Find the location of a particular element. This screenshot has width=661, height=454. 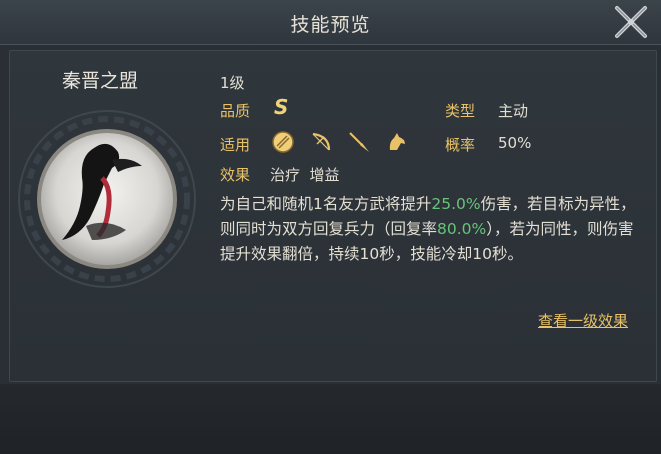

close-icon is located at coordinates (631, 22).